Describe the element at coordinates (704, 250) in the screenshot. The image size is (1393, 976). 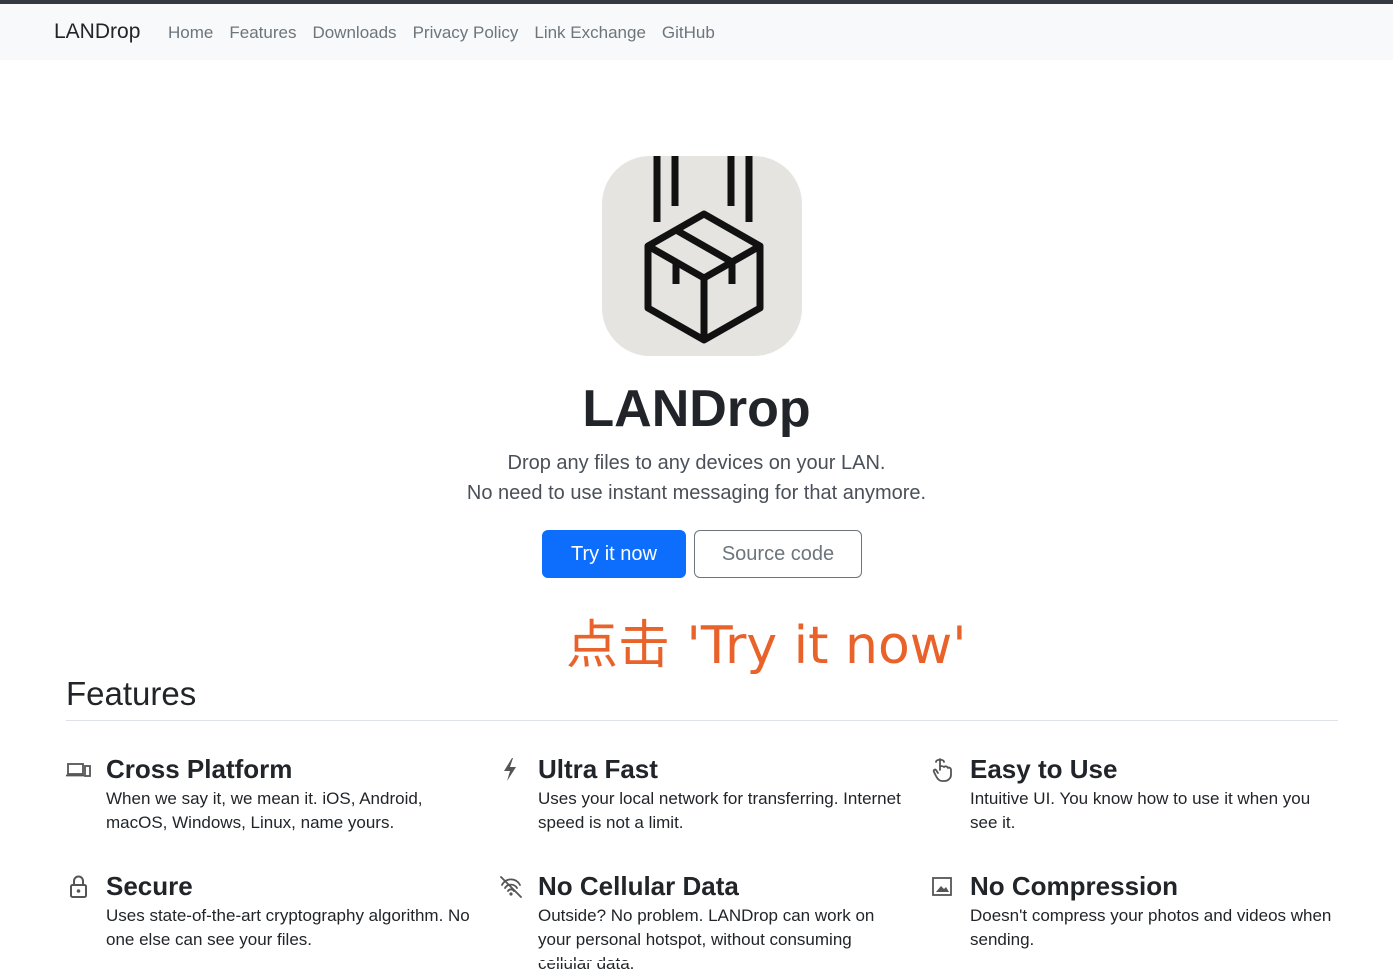
I see `falling-box-icon` at that location.